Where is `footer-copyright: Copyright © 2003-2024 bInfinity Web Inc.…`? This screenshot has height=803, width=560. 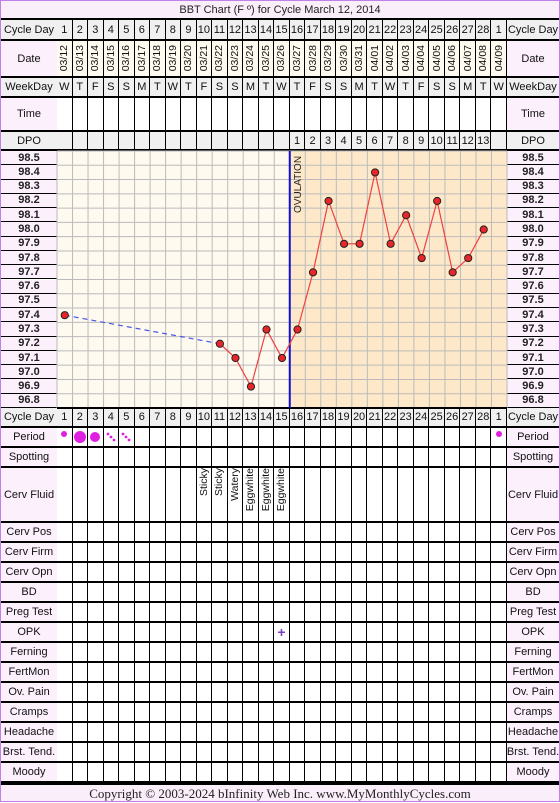
footer-copyright: Copyright © 2003-2024 bInfinity Web Inc.… is located at coordinates (280, 792).